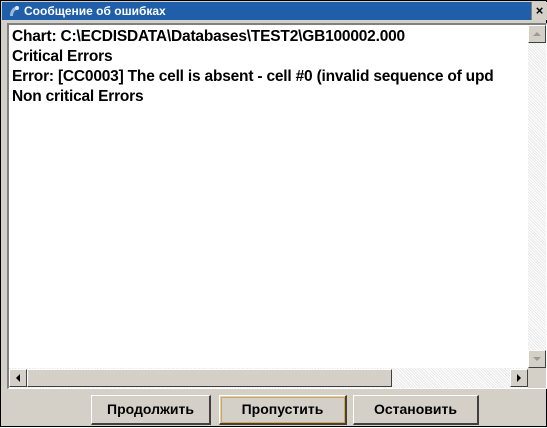  I want to click on arrow-right-icon, so click(519, 378).